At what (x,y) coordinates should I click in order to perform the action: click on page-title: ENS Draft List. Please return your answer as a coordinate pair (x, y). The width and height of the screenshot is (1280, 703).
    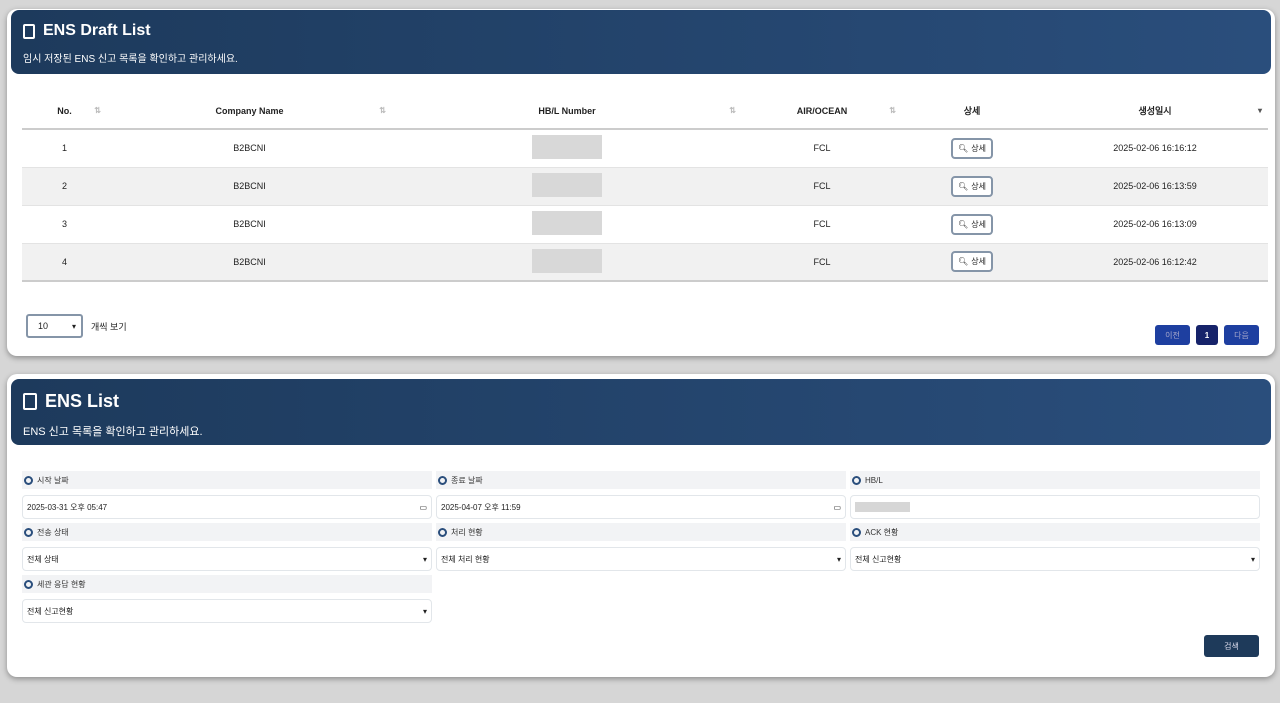
    Looking at the image, I should click on (97, 30).